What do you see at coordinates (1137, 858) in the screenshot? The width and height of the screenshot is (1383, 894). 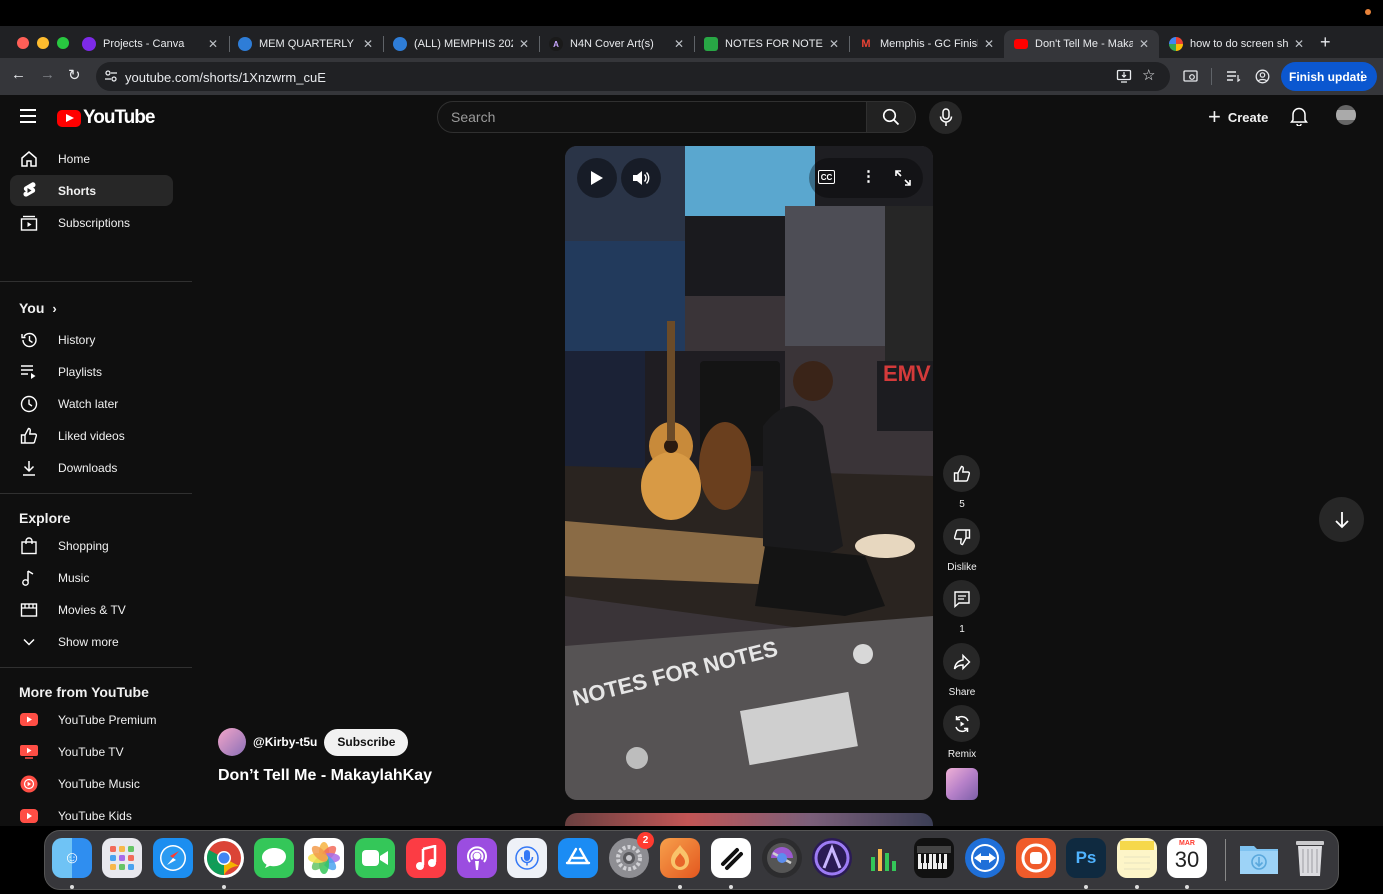 I see `notes-app-icon` at bounding box center [1137, 858].